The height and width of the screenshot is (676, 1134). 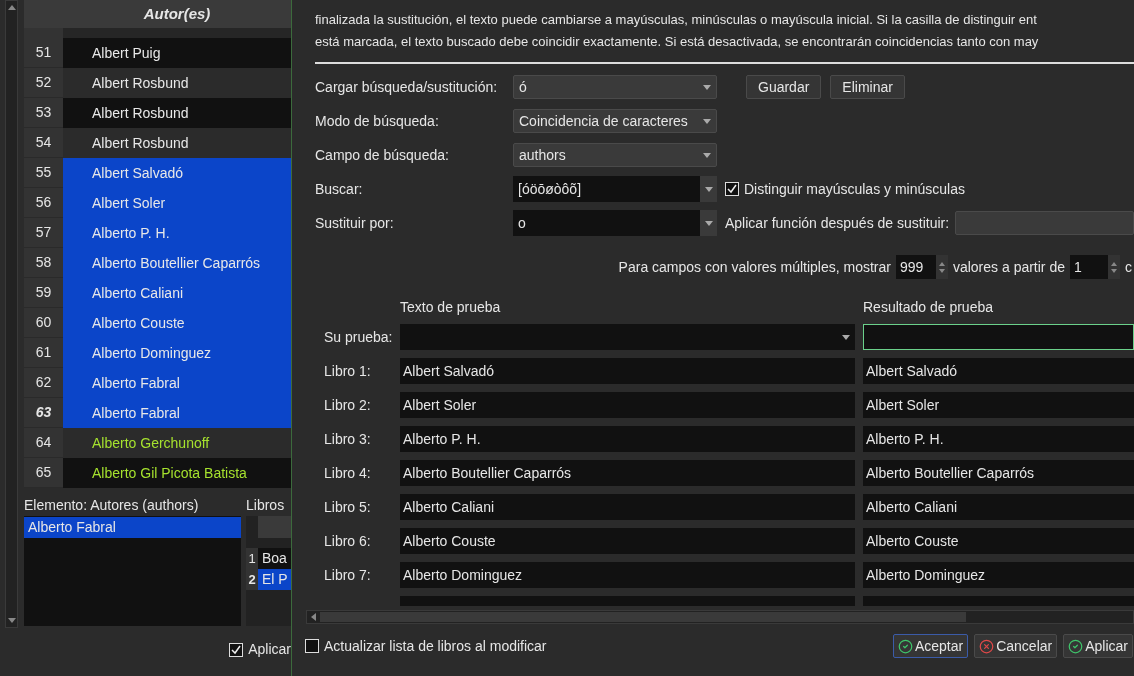 What do you see at coordinates (269, 649) in the screenshot?
I see `checkbox-label: Aplicar` at bounding box center [269, 649].